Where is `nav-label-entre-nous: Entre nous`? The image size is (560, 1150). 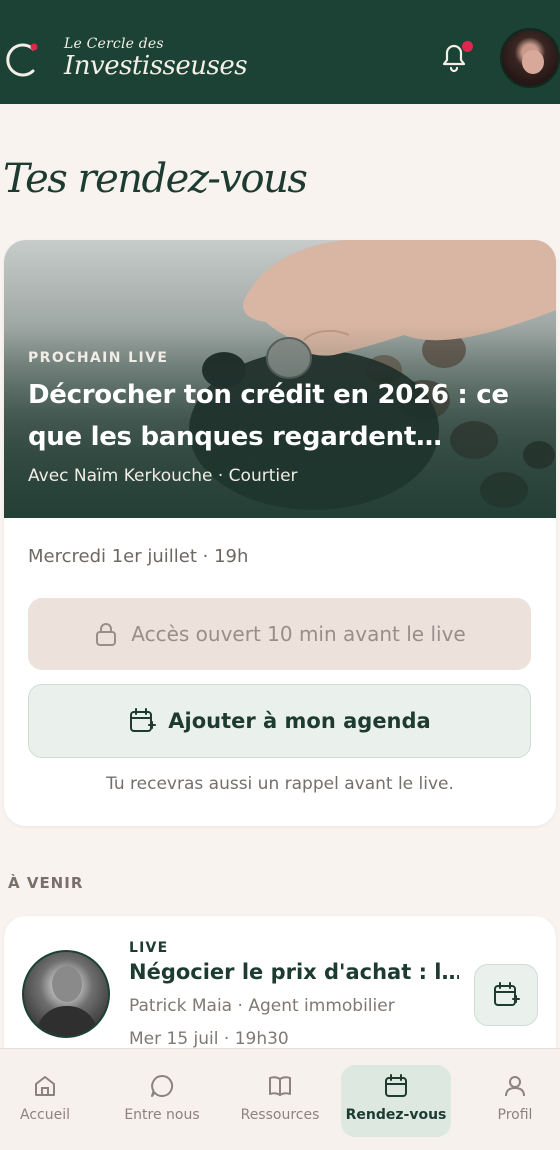
nav-label-entre-nous: Entre nous is located at coordinates (162, 1115).